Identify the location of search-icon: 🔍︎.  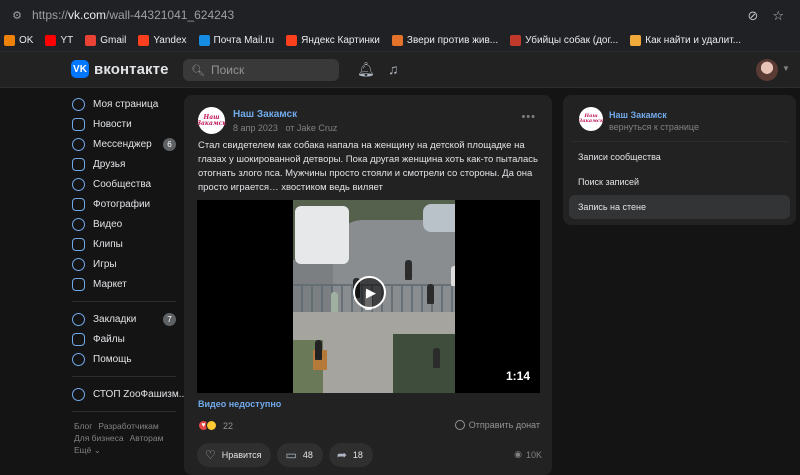
(198, 70).